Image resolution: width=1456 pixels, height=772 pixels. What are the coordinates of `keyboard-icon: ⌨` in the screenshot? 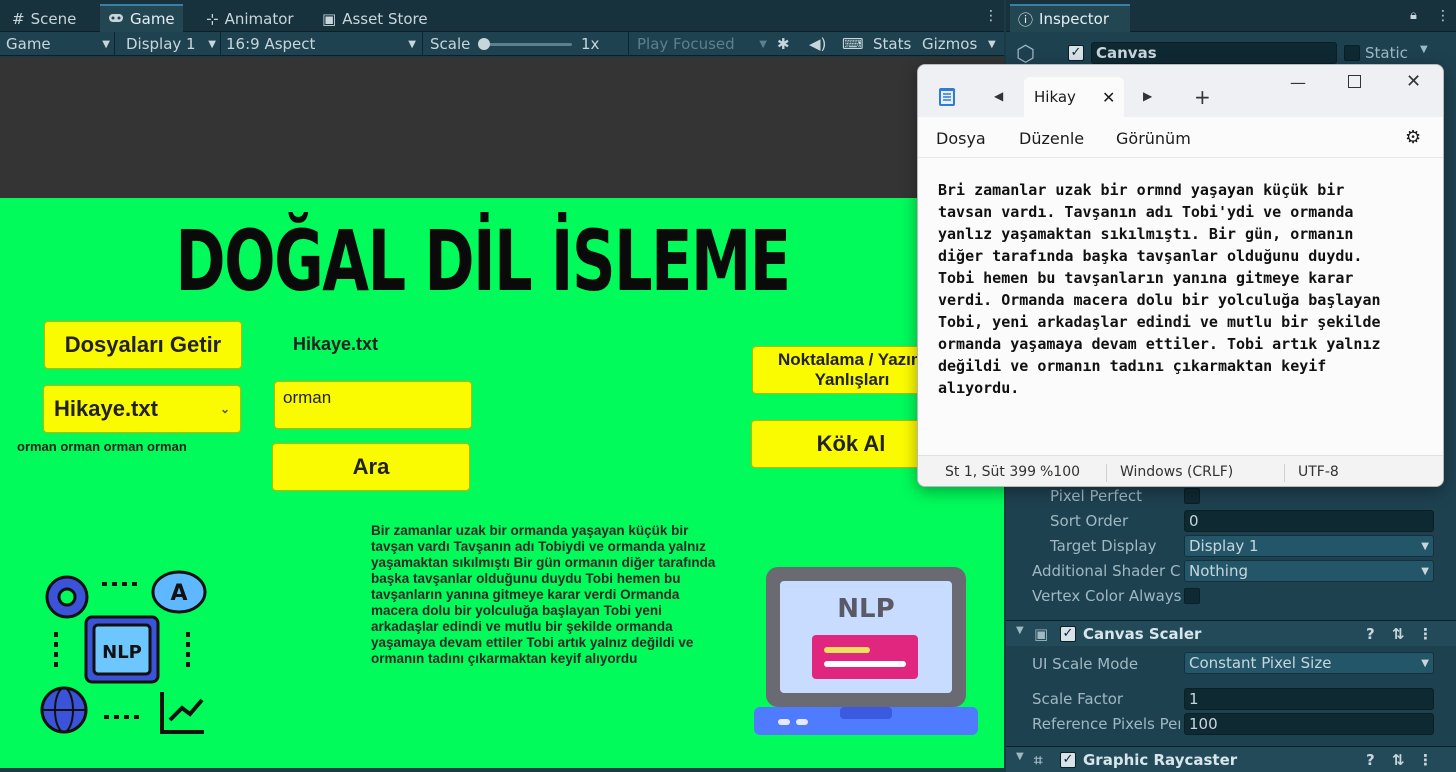 It's located at (853, 44).